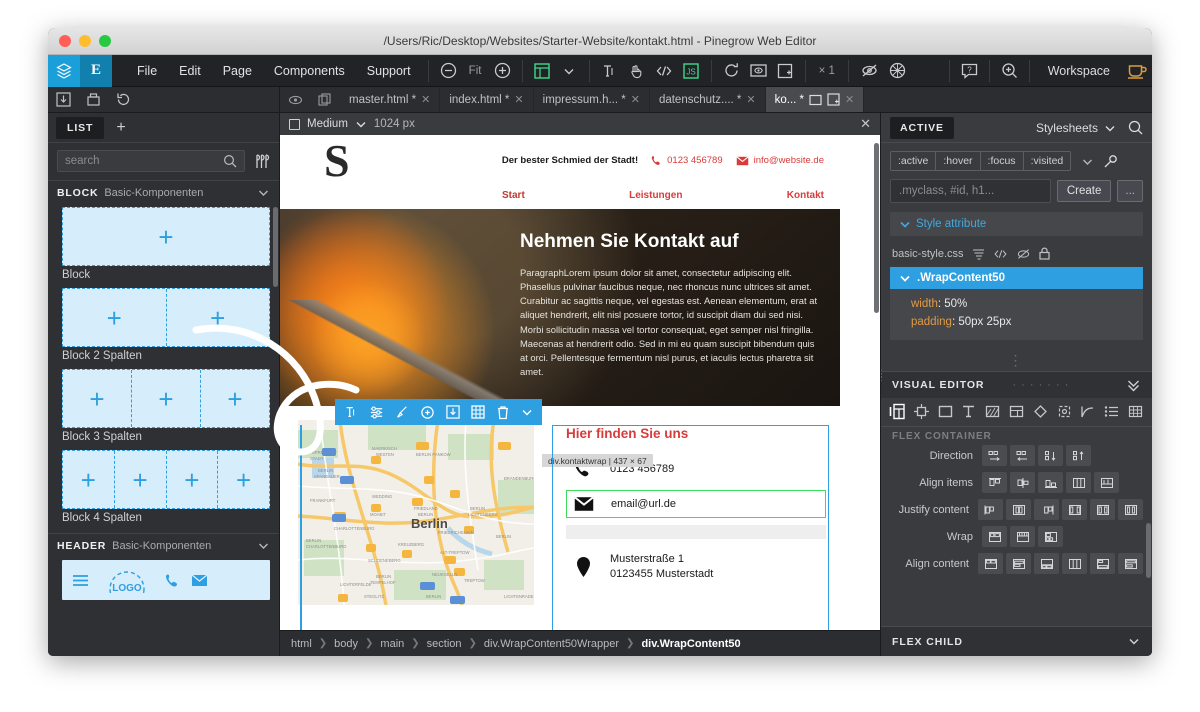  Describe the element at coordinates (945, 411) in the screenshot. I see `box-icon` at that location.